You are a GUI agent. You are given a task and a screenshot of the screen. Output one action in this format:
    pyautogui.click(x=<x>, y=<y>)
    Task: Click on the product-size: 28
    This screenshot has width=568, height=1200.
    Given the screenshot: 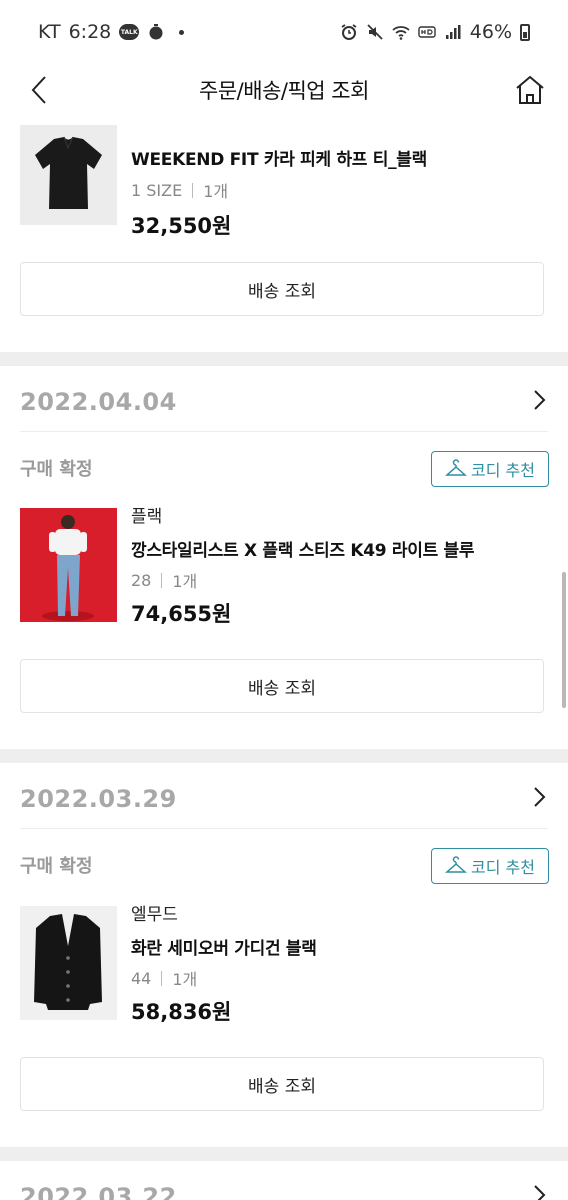 What is the action you would take?
    pyautogui.click(x=141, y=580)
    